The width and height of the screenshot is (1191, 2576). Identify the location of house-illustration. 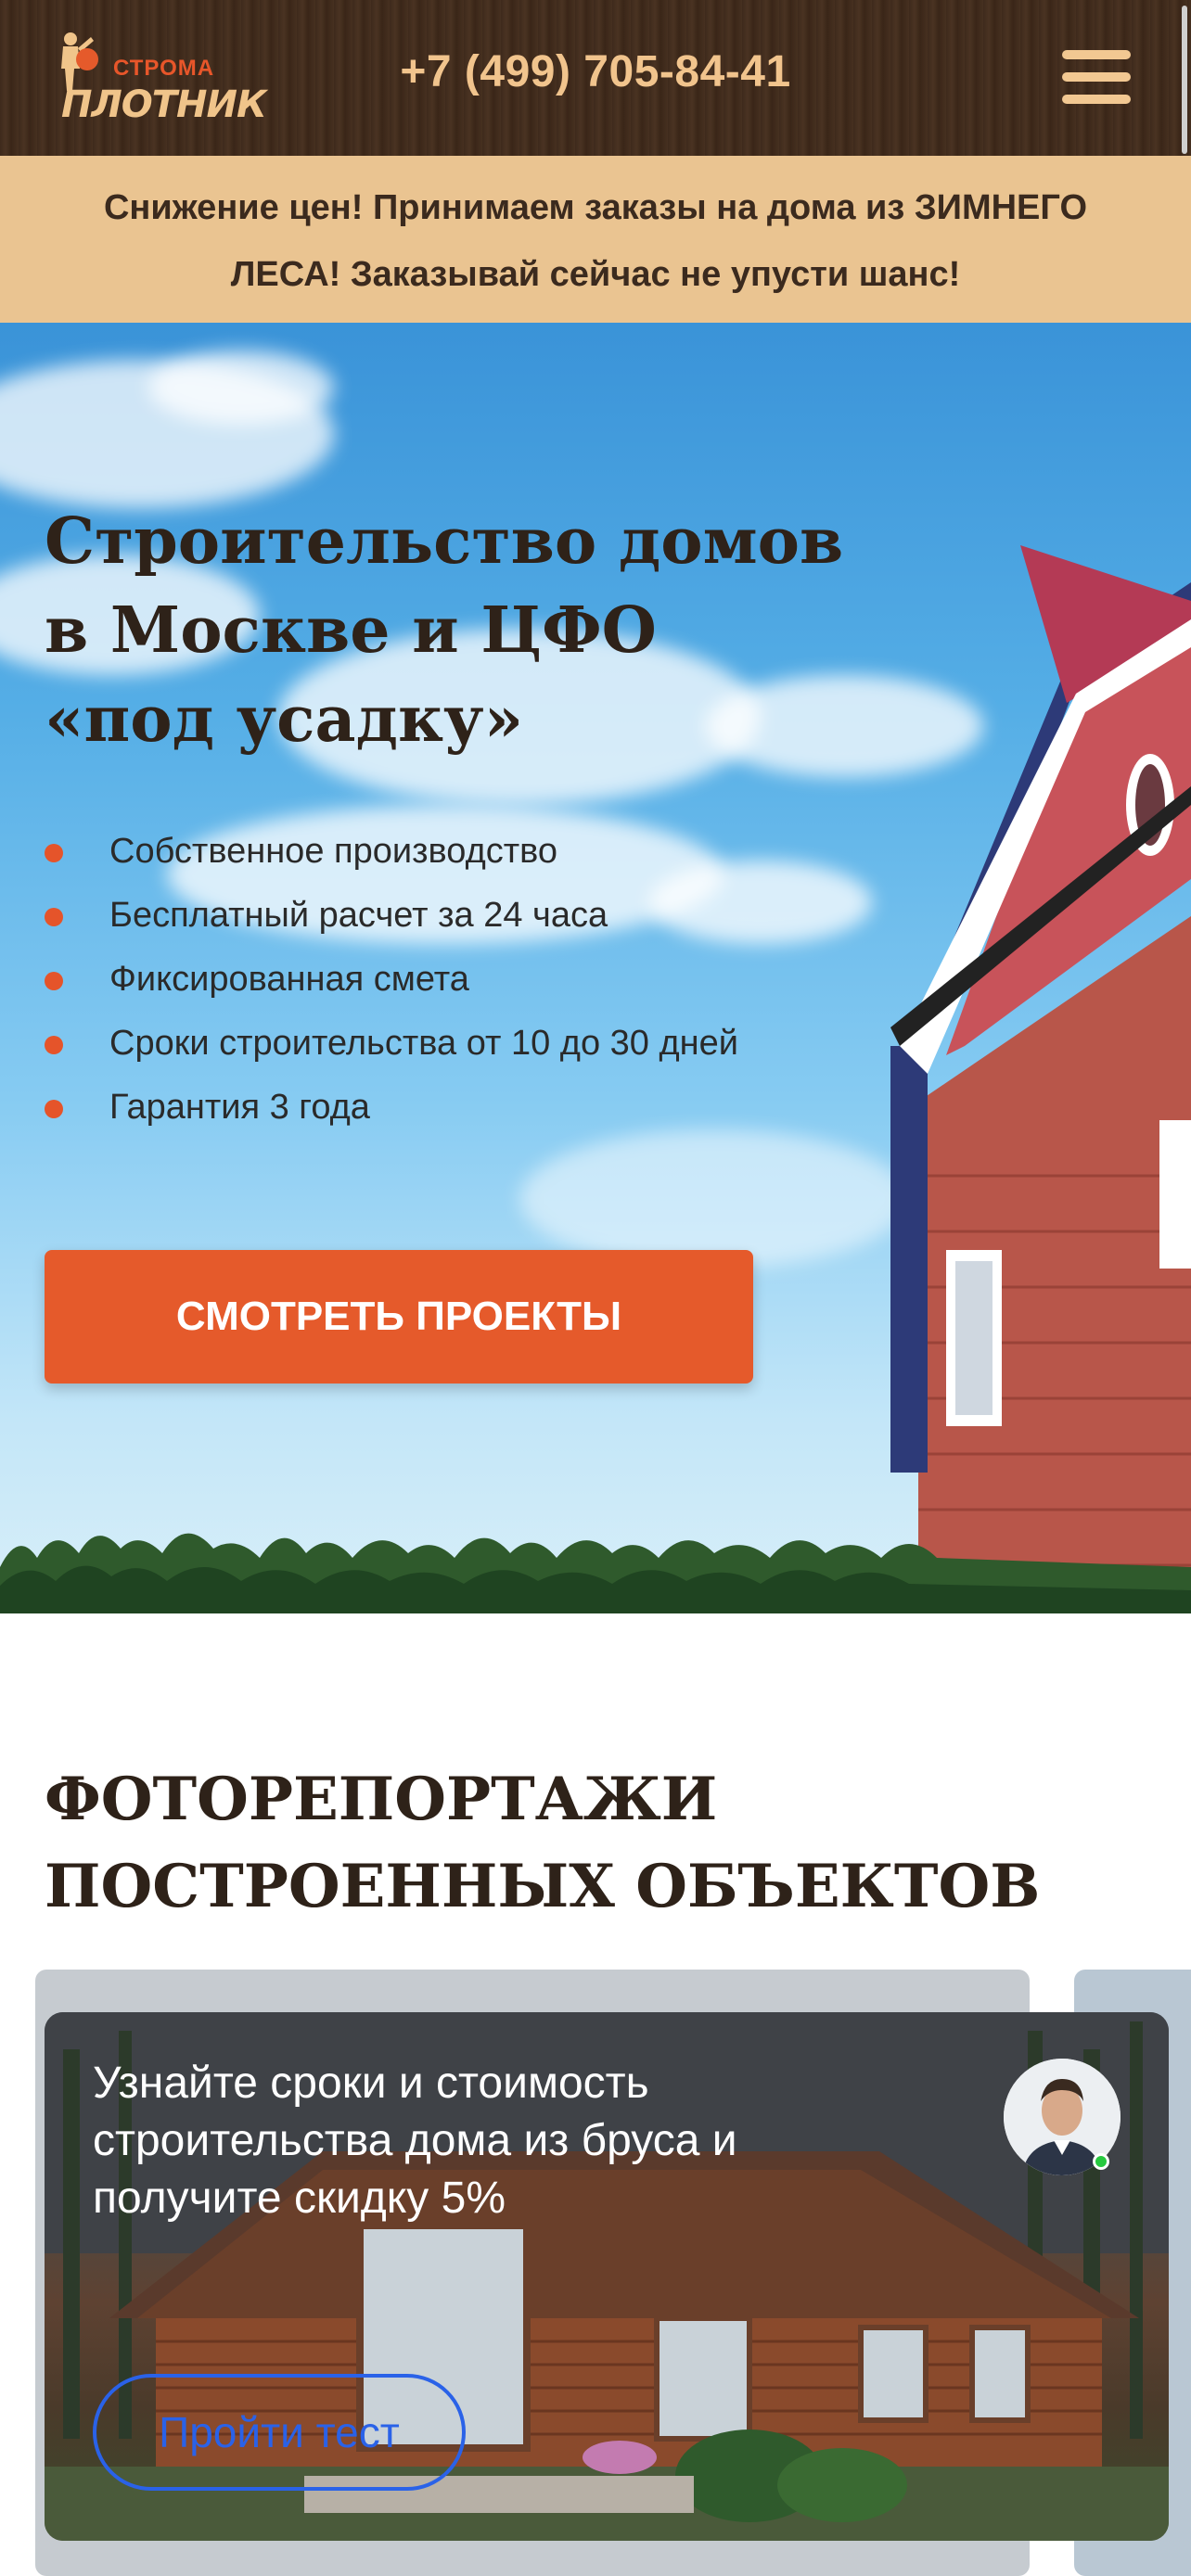
(1040, 1079).